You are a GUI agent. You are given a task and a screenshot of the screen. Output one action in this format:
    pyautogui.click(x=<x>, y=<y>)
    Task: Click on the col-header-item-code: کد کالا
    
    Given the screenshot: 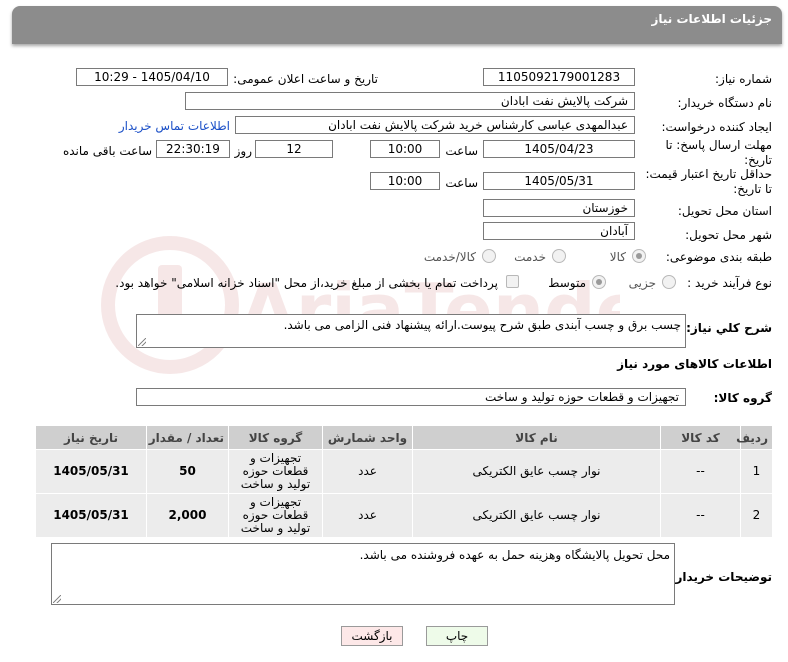 What is the action you would take?
    pyautogui.click(x=700, y=437)
    